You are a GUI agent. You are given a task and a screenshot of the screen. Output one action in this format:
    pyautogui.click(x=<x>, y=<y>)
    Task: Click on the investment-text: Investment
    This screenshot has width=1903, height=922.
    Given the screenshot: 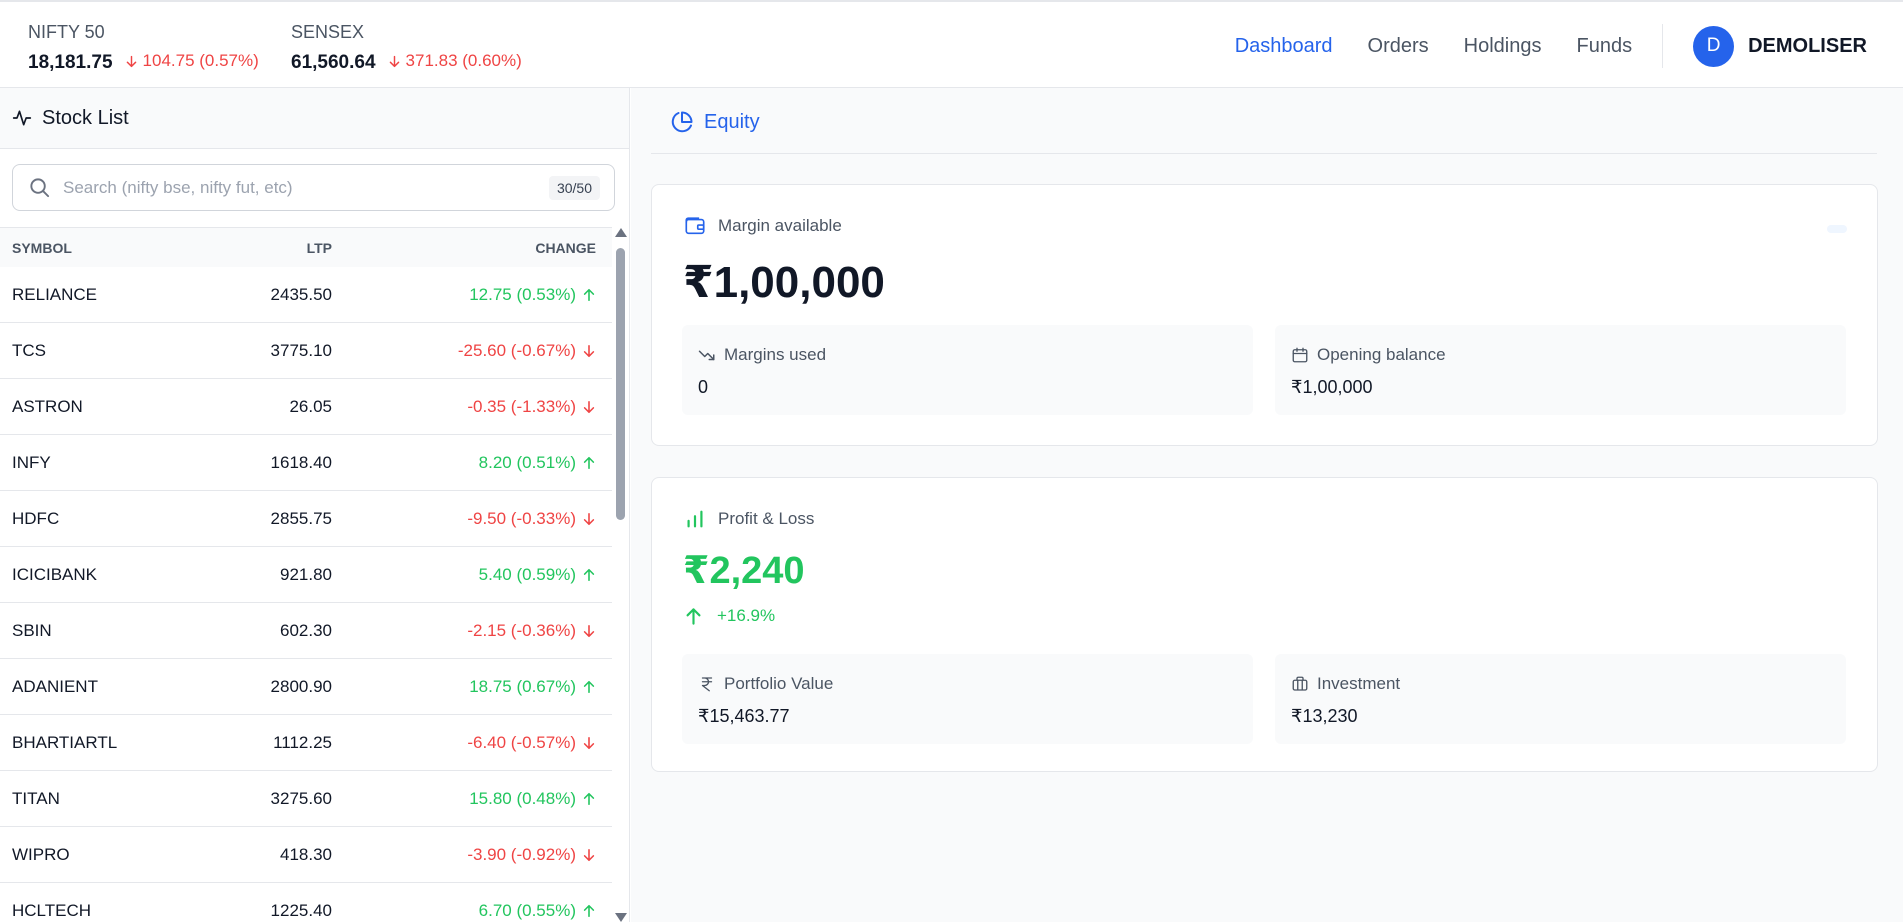 What is the action you would take?
    pyautogui.click(x=1359, y=683)
    